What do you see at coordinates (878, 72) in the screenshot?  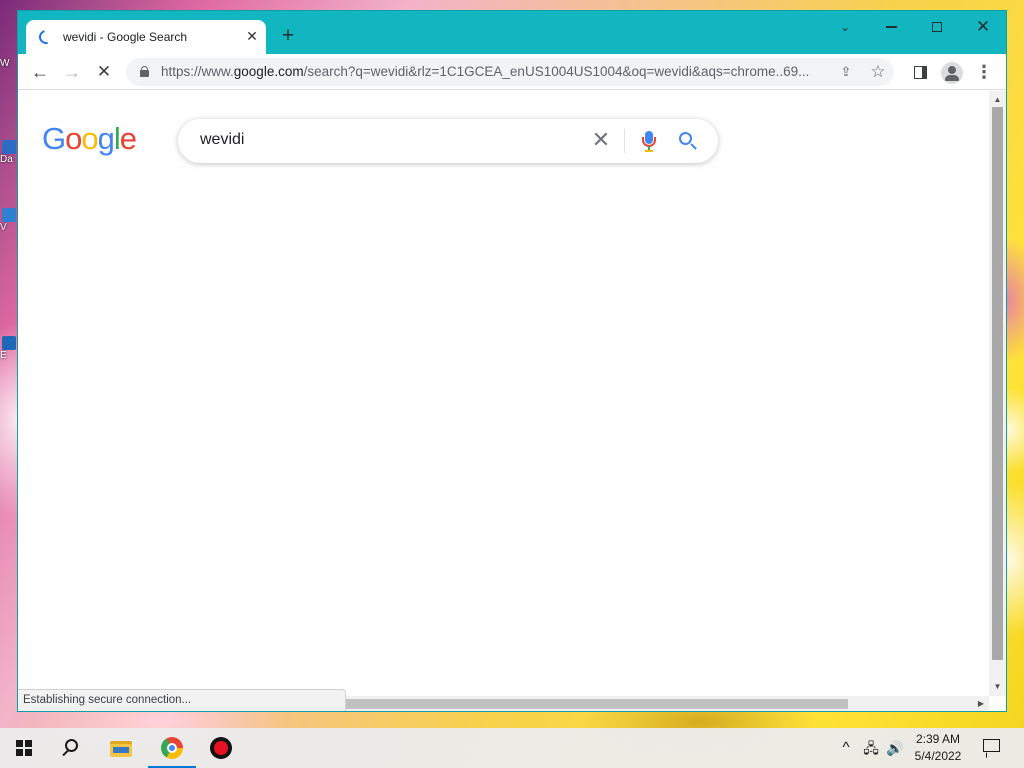 I see `bookmark-star-icon: ☆` at bounding box center [878, 72].